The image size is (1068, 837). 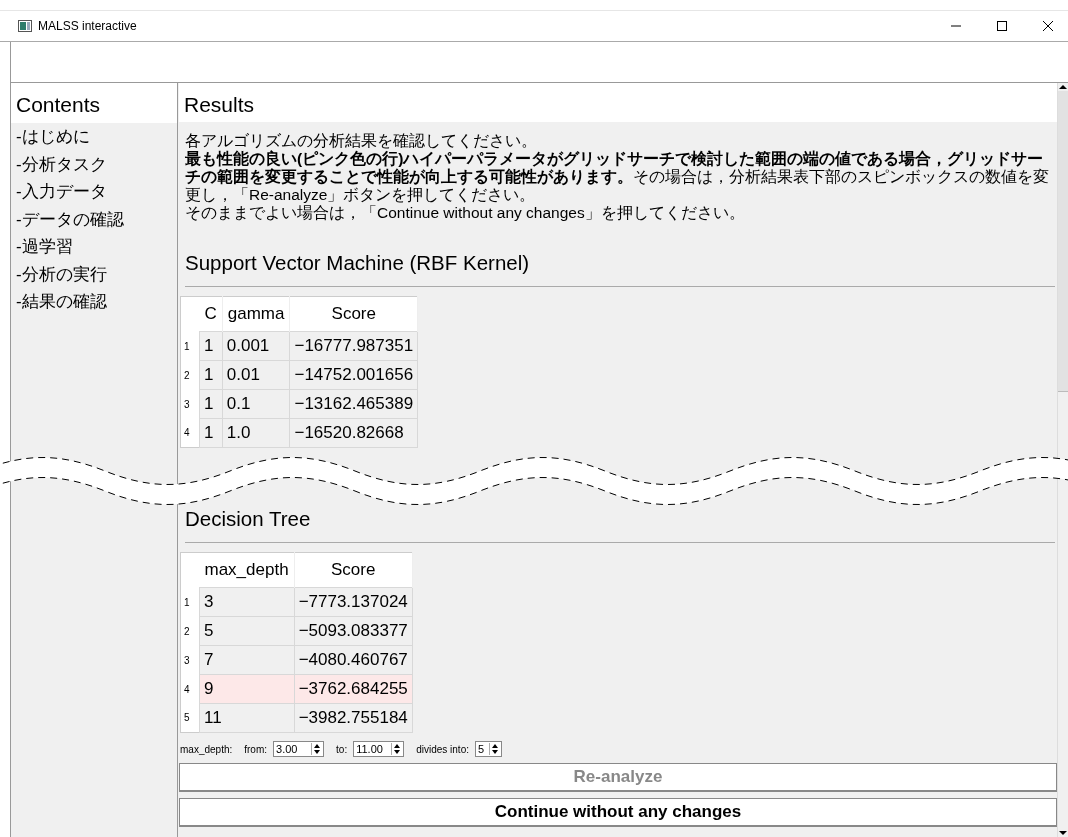 I want to click on spin-box: 3.00, so click(x=299, y=749).